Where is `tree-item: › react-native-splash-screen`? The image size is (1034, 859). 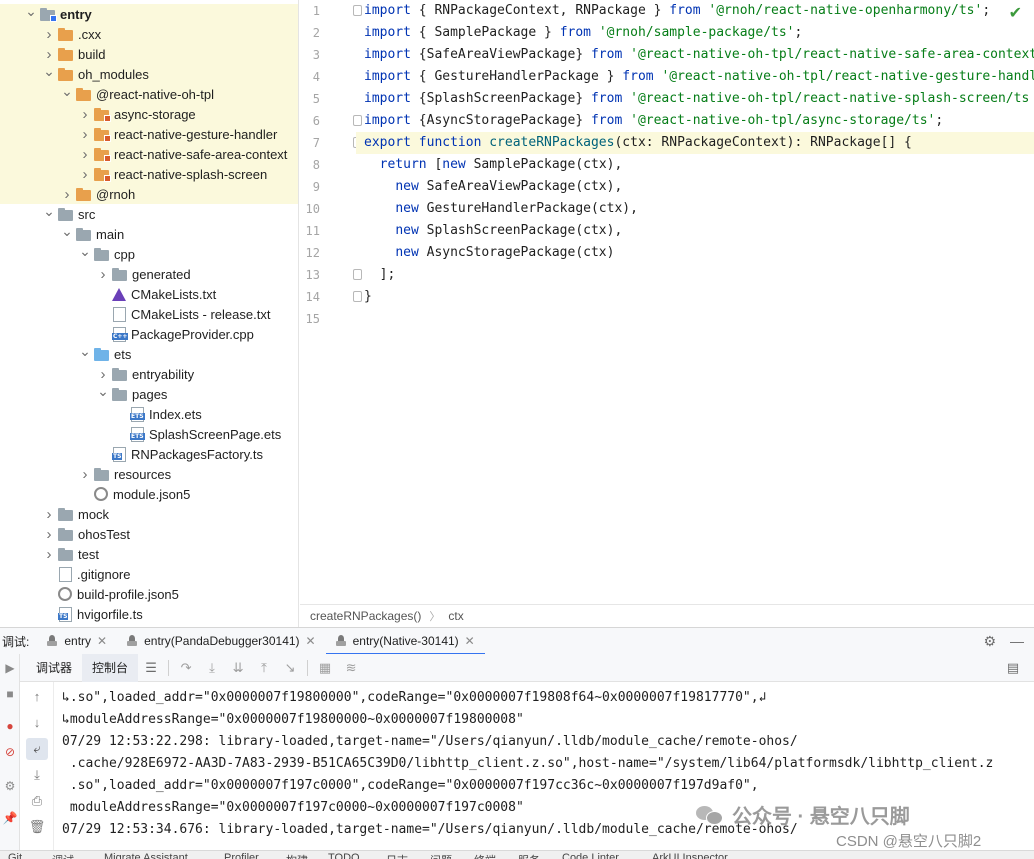
tree-item: › react-native-splash-screen is located at coordinates (149, 174).